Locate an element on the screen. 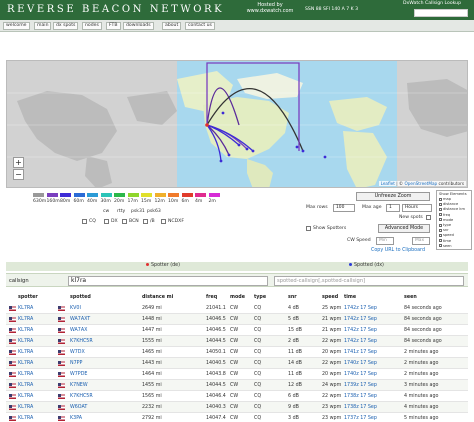 This screenshot has height=422, width=474. zoom-out-button: − is located at coordinates (18, 174).